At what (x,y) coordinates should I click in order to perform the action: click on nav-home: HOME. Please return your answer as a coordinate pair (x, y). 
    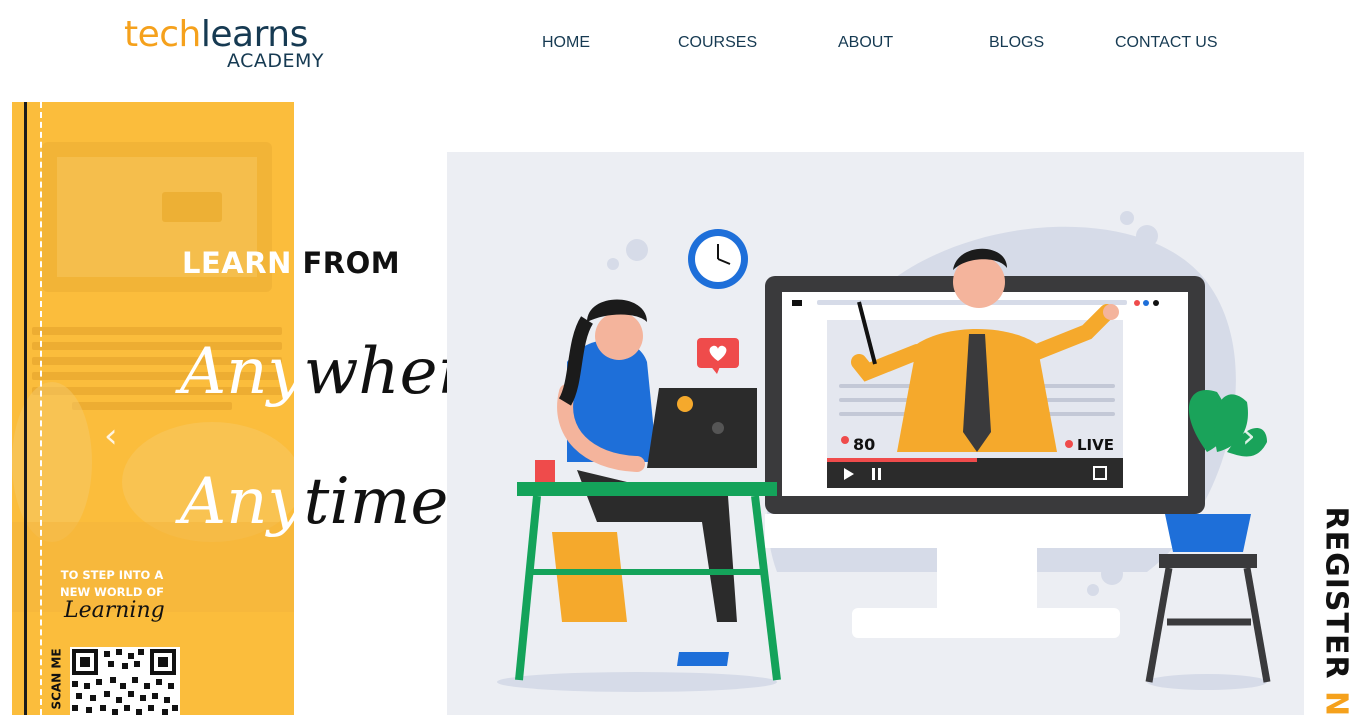
    Looking at the image, I should click on (566, 43).